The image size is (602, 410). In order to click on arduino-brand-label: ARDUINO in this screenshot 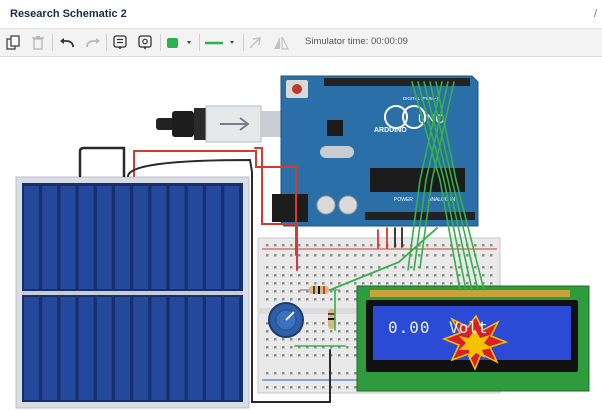, I will do `click(390, 130)`.